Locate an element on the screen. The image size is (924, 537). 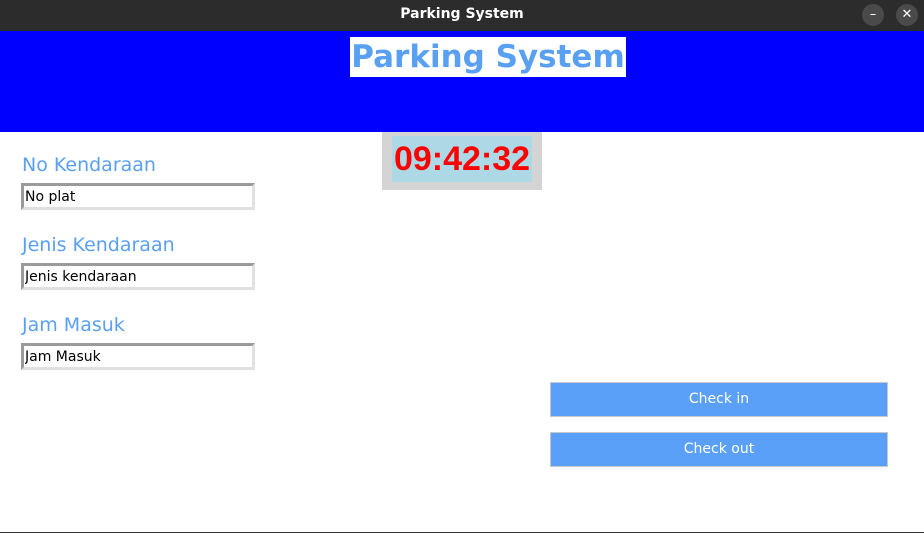
clock-panel: 09:42:32 is located at coordinates (462, 161).